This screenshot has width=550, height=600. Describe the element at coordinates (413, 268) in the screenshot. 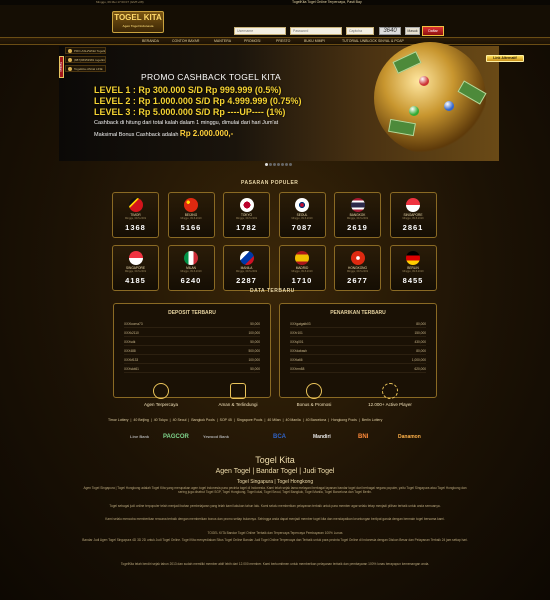

I see `market-card-berlin: BERLIN Minggu, 09-5-2019 8455` at that location.